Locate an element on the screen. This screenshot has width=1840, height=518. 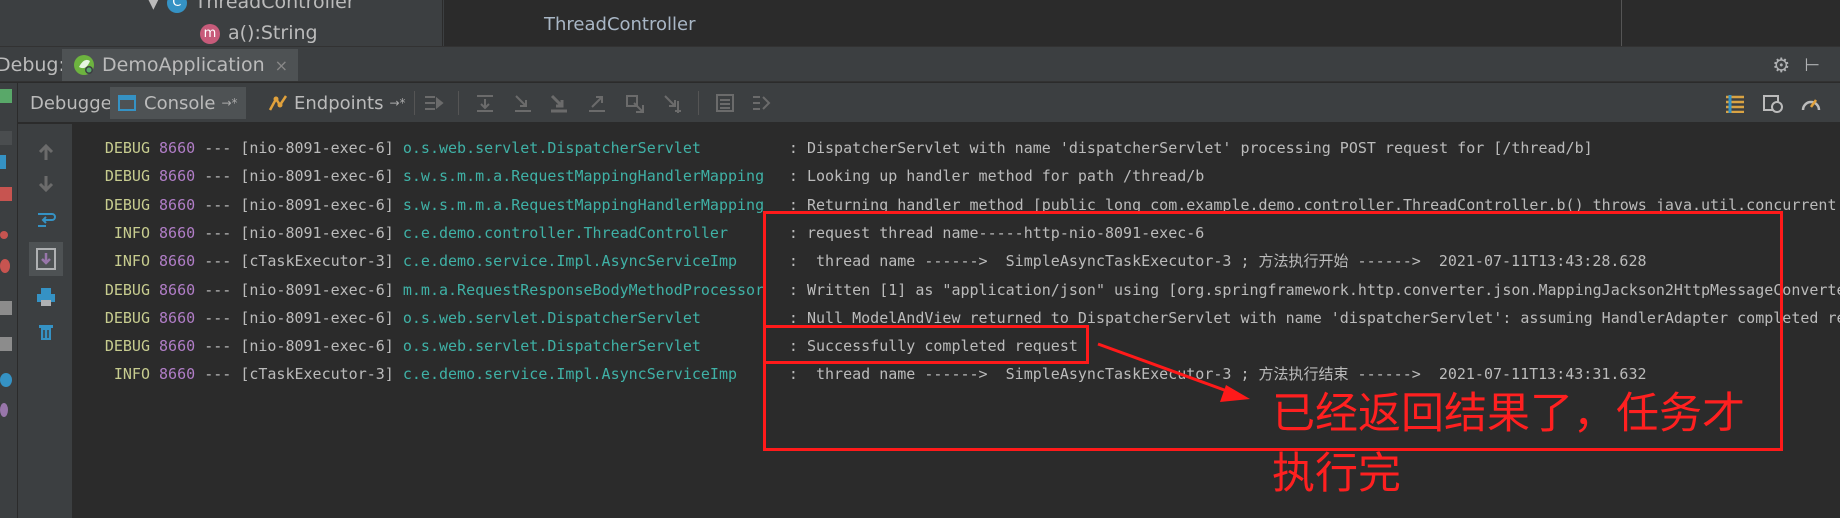
show-execution-point-icon is located at coordinates (433, 103).